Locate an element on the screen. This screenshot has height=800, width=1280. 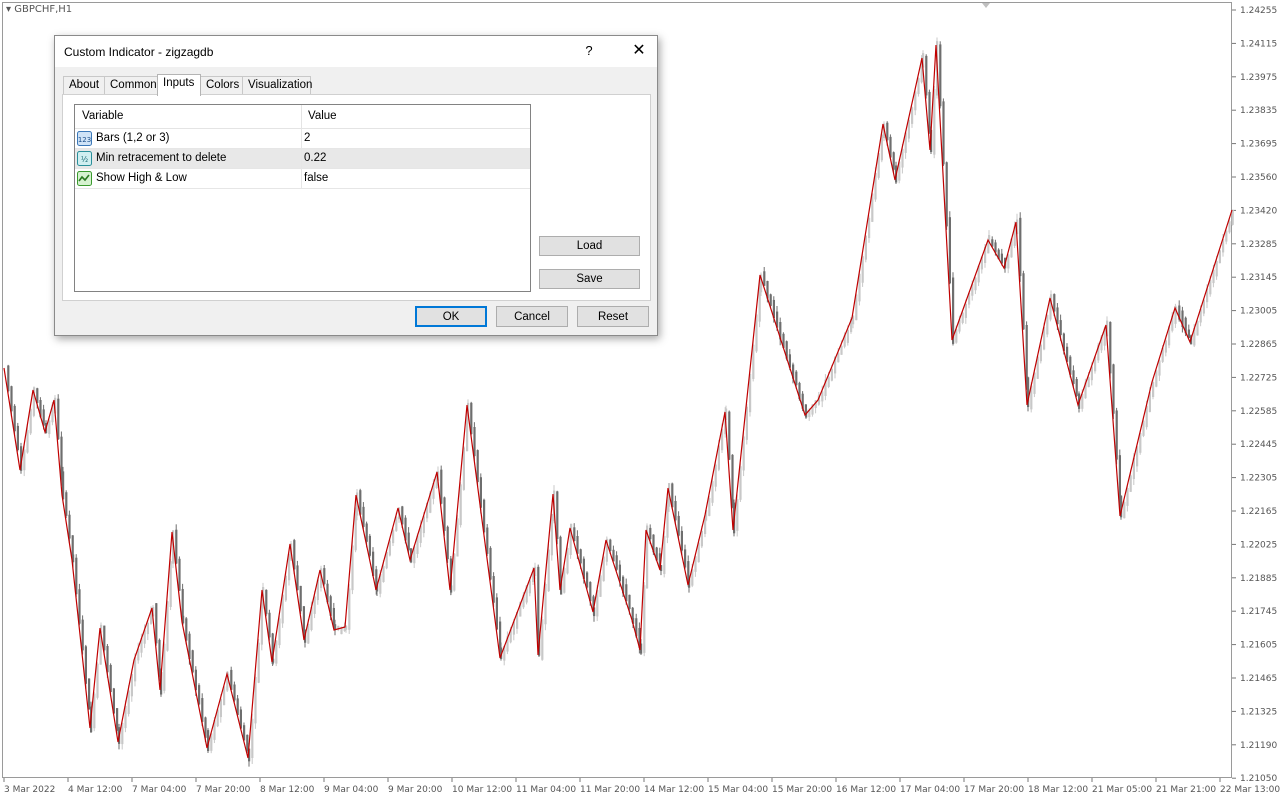
save-button: Save is located at coordinates (589, 279).